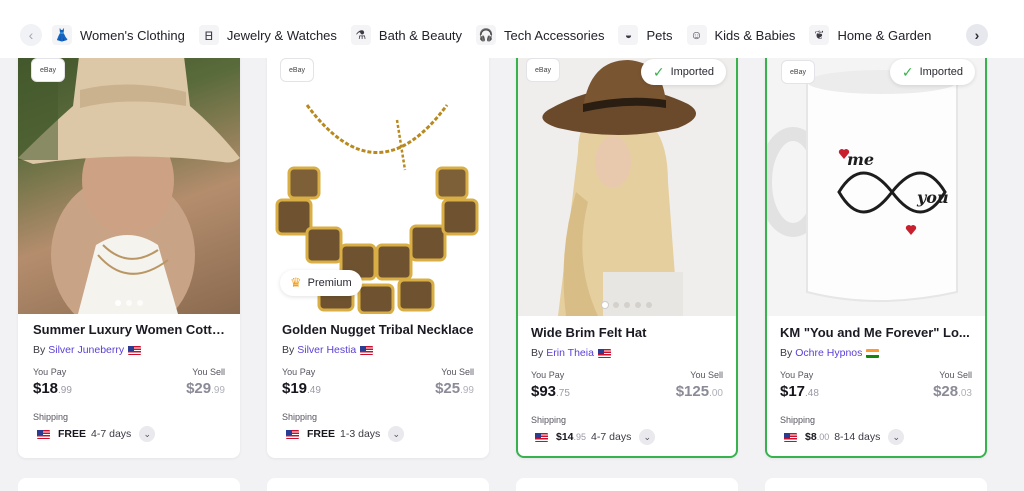 The width and height of the screenshot is (1024, 491). Describe the element at coordinates (570, 353) in the screenshot. I see `seller-link: Erin Theia` at that location.